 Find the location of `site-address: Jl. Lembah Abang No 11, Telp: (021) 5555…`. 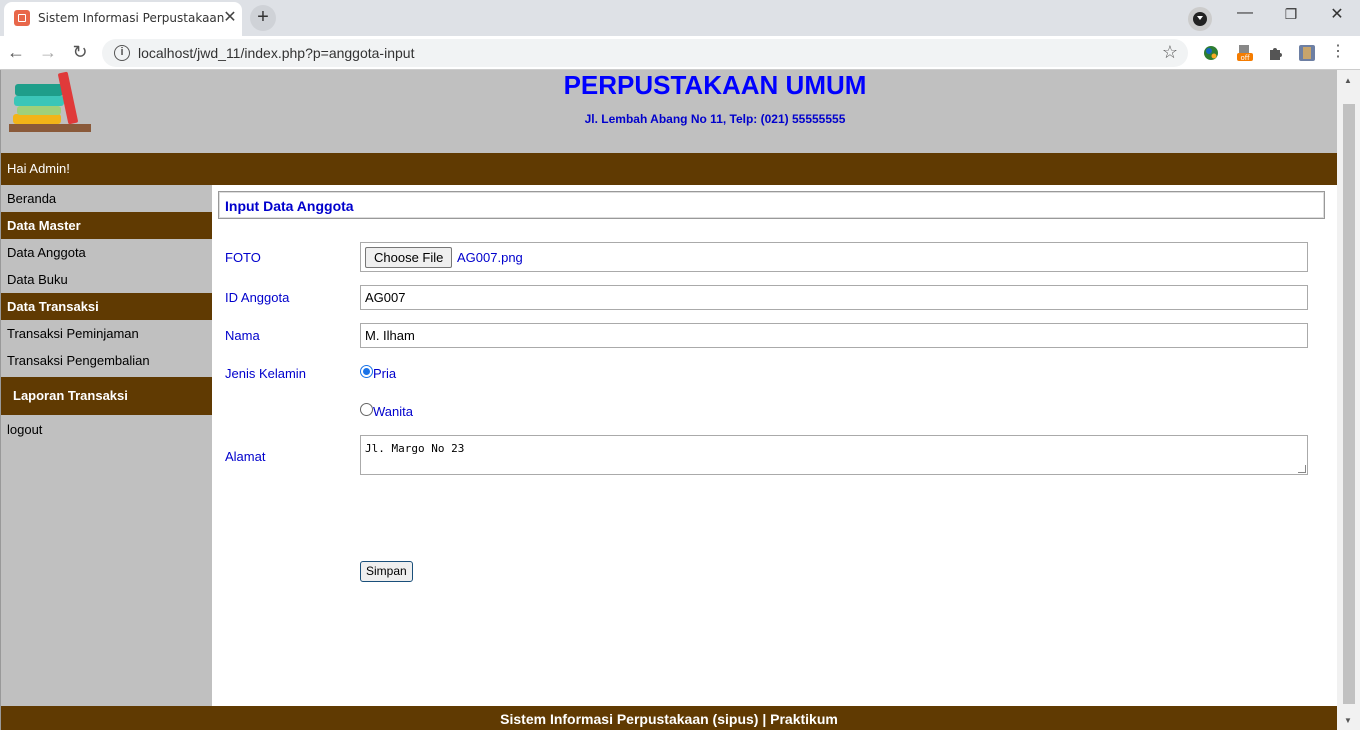

site-address: Jl. Lembah Abang No 11, Telp: (021) 5555… is located at coordinates (715, 119).